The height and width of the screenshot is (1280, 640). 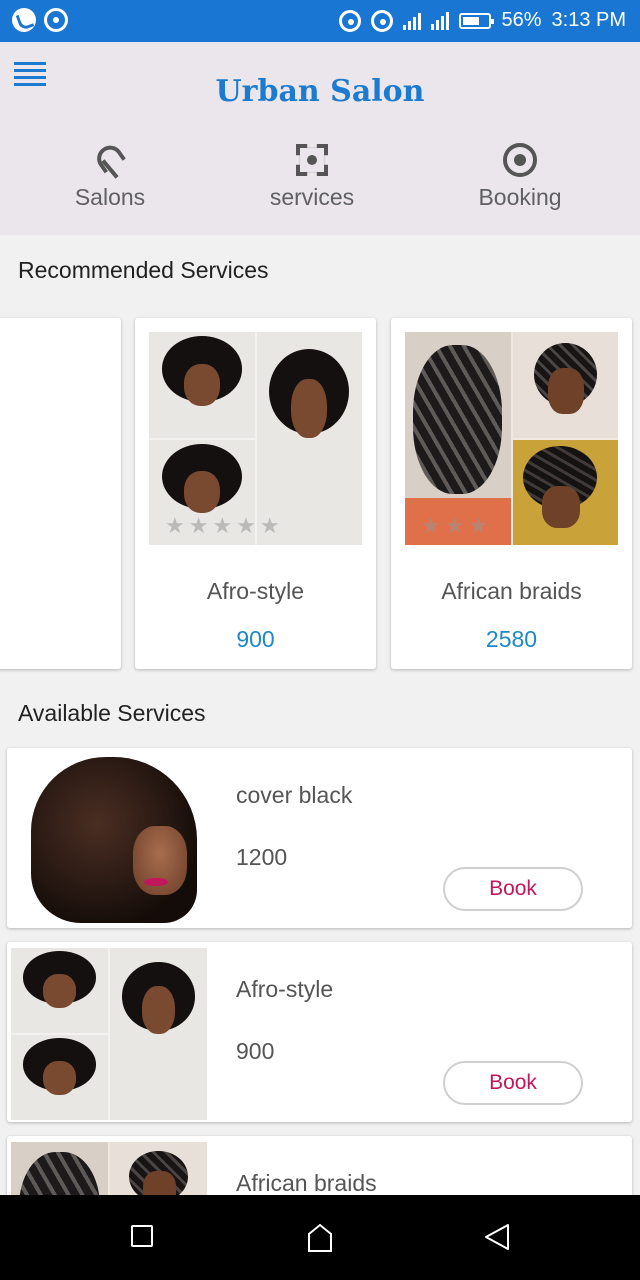 What do you see at coordinates (60, 493) in the screenshot?
I see `recommended-card: black 00` at bounding box center [60, 493].